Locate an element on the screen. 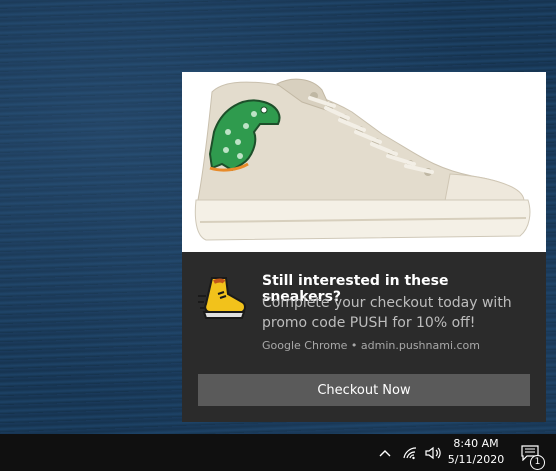 Image resolution: width=556 pixels, height=471 pixels. taskbar-clock: 8:40 AM 5/11/2020 is located at coordinates (476, 453).